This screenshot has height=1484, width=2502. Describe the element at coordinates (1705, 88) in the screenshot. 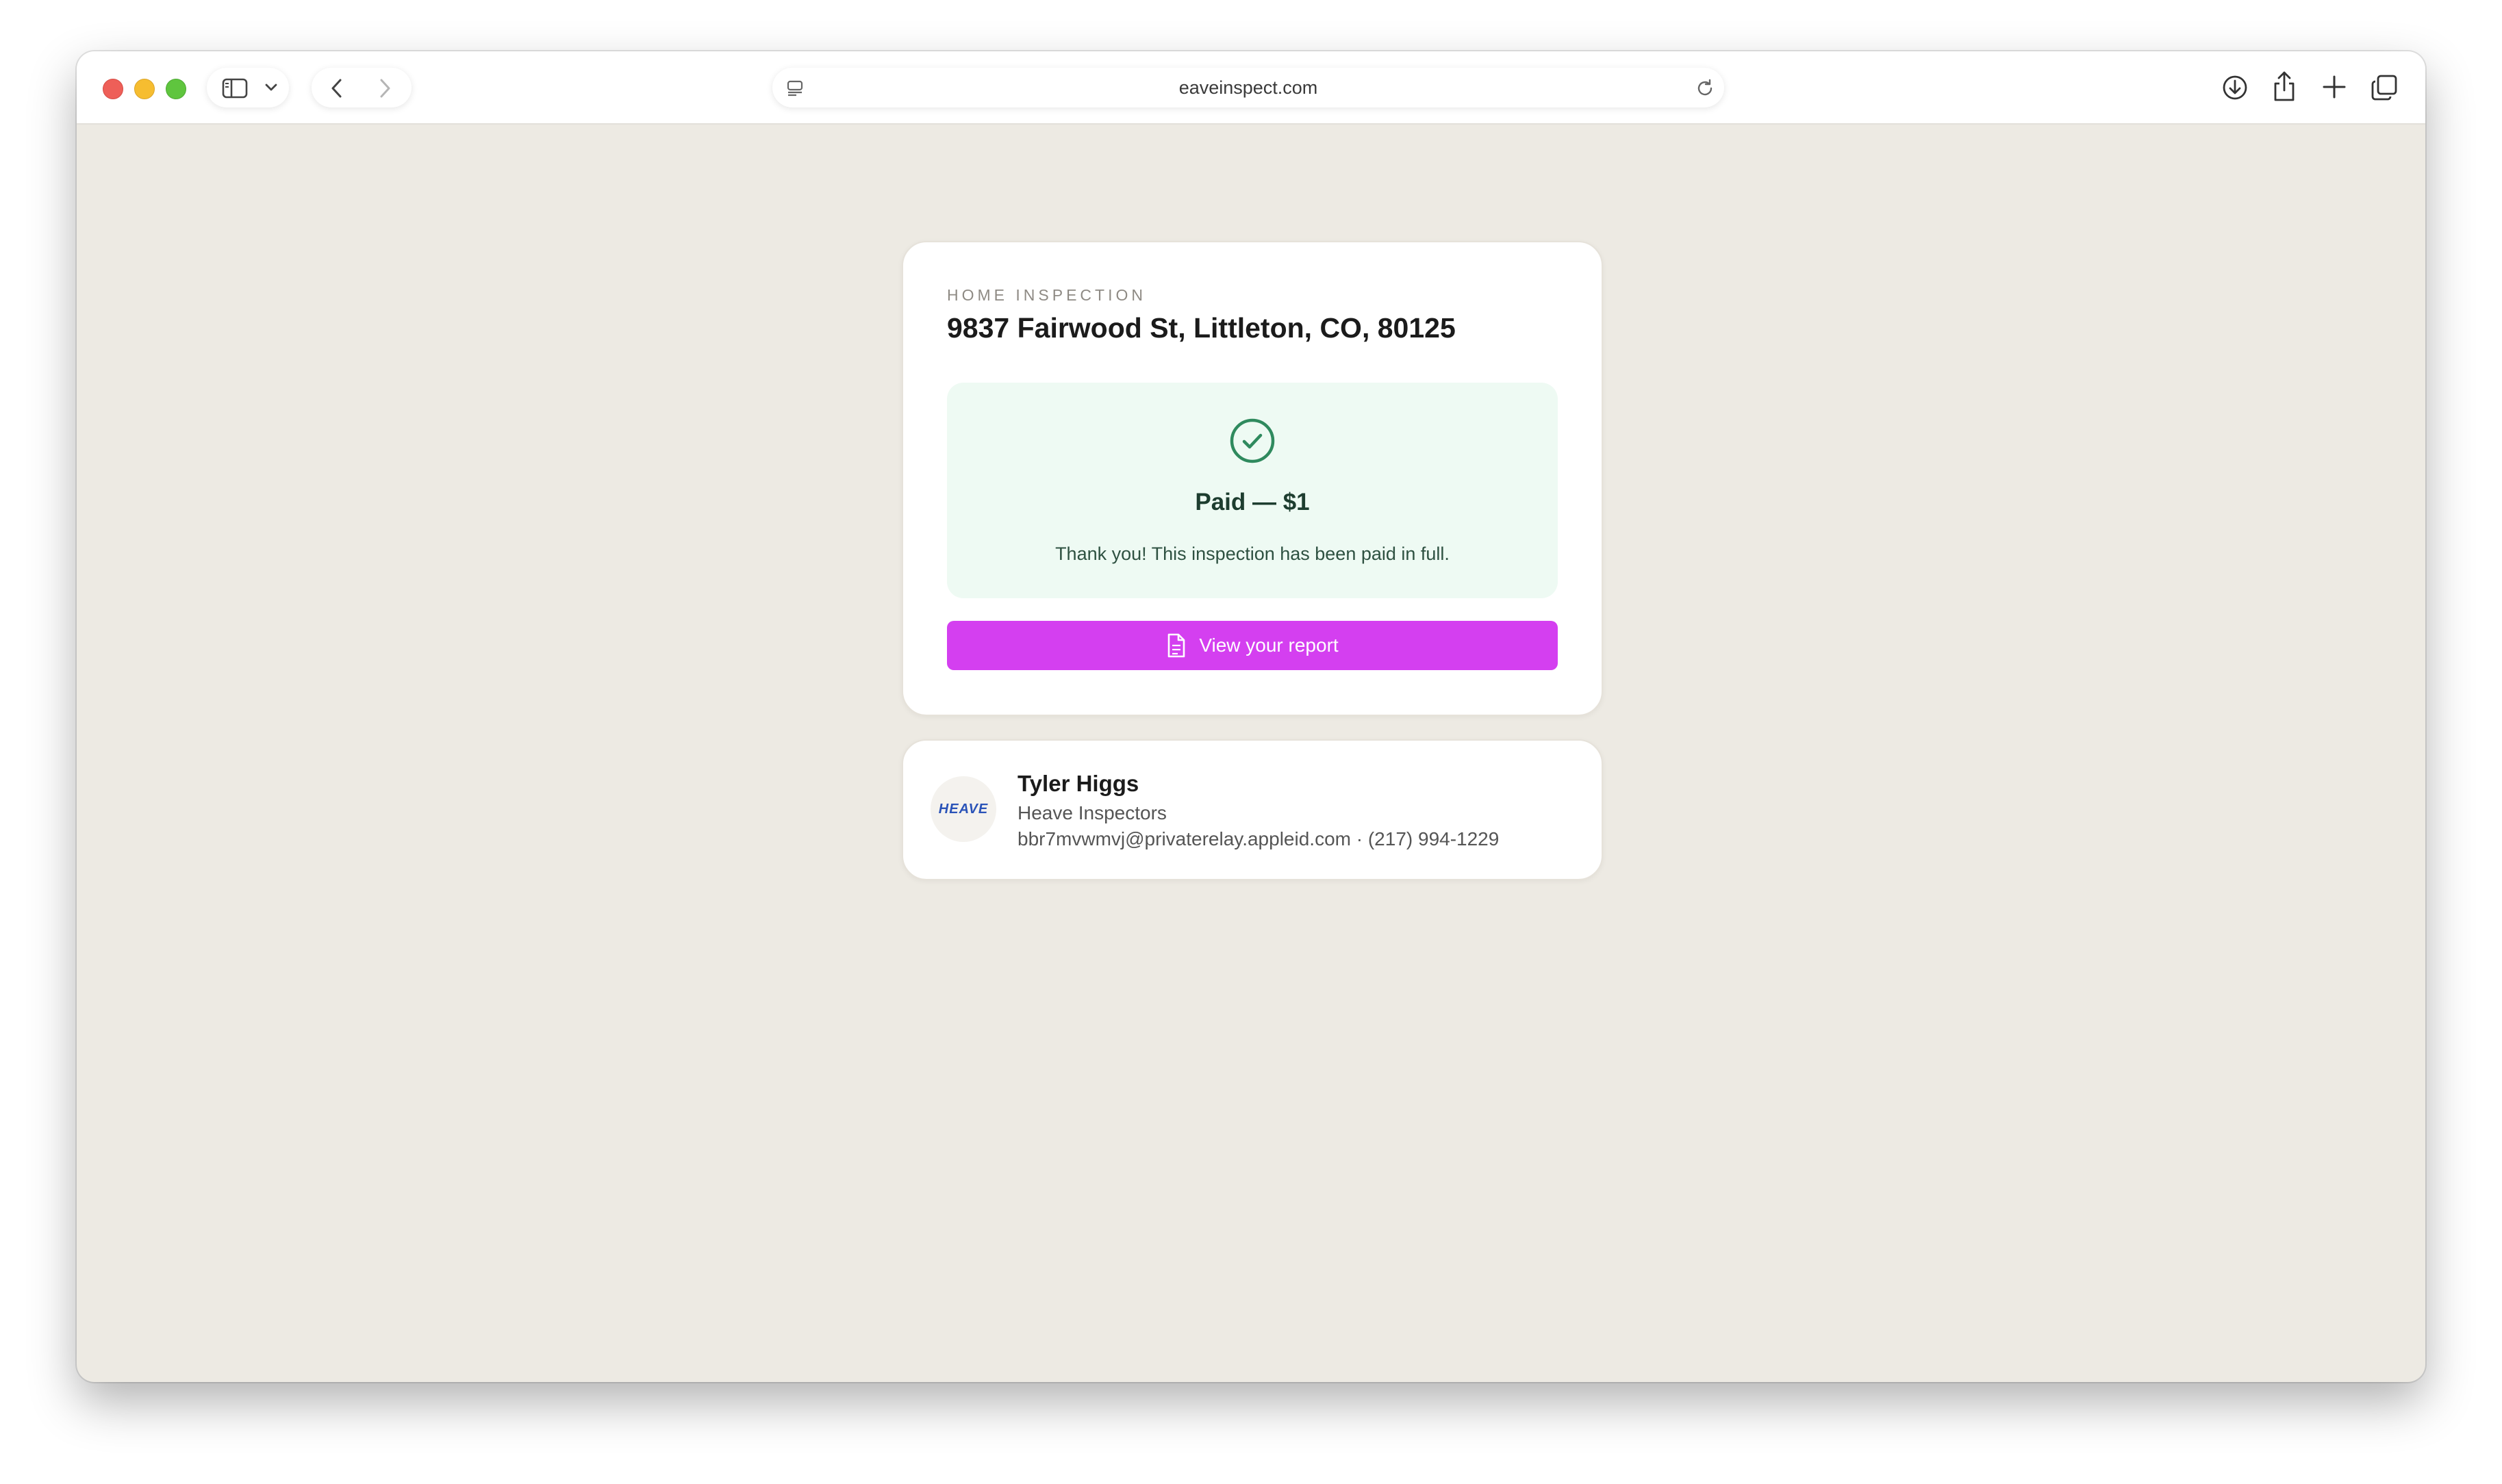

I see `reload-icon` at that location.